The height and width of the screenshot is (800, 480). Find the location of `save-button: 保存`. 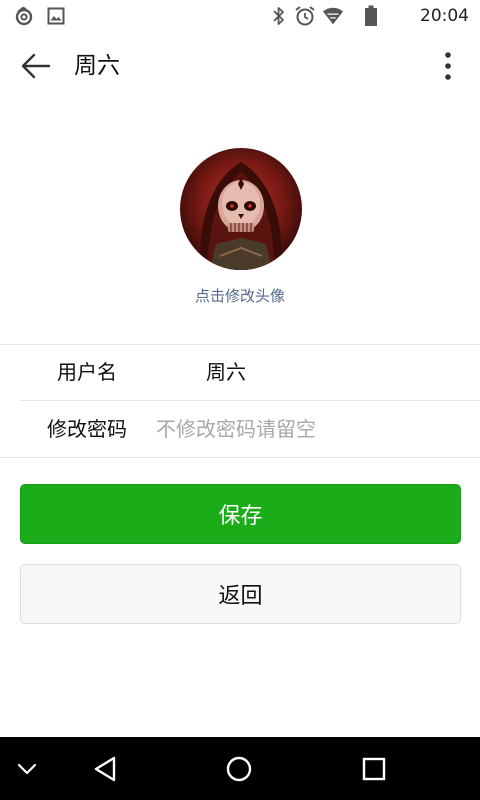

save-button: 保存 is located at coordinates (240, 514).